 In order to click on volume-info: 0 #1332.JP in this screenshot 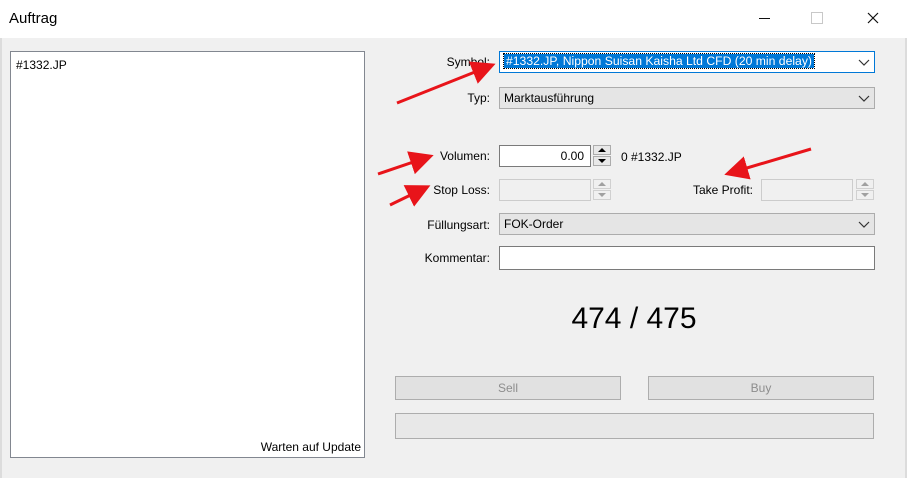, I will do `click(651, 157)`.